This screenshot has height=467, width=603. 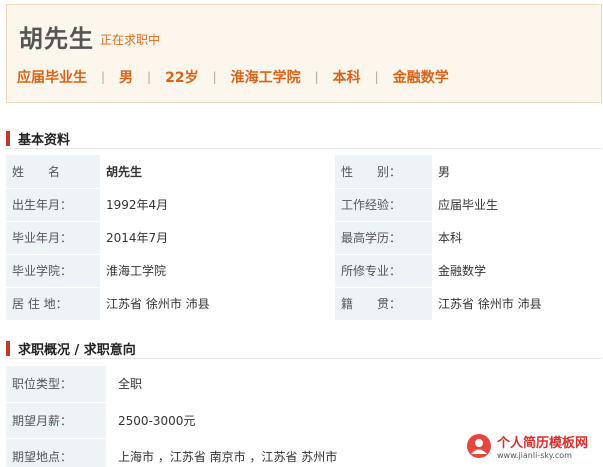 I want to click on field-label: 工作经验：, so click(x=383, y=205).